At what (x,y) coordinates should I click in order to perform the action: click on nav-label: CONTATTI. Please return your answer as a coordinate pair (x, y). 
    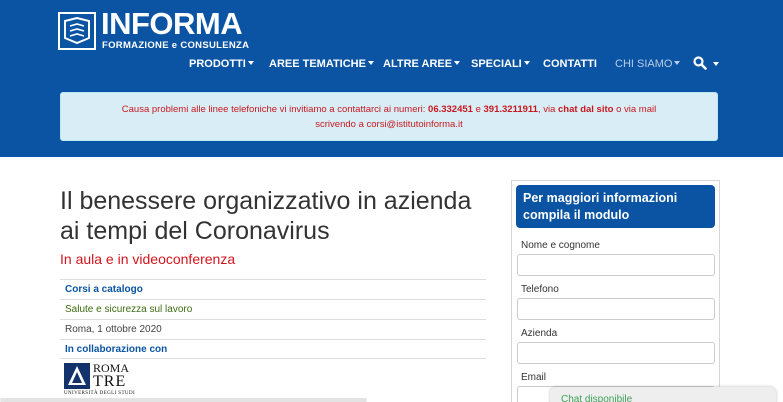
    Looking at the image, I should click on (570, 64).